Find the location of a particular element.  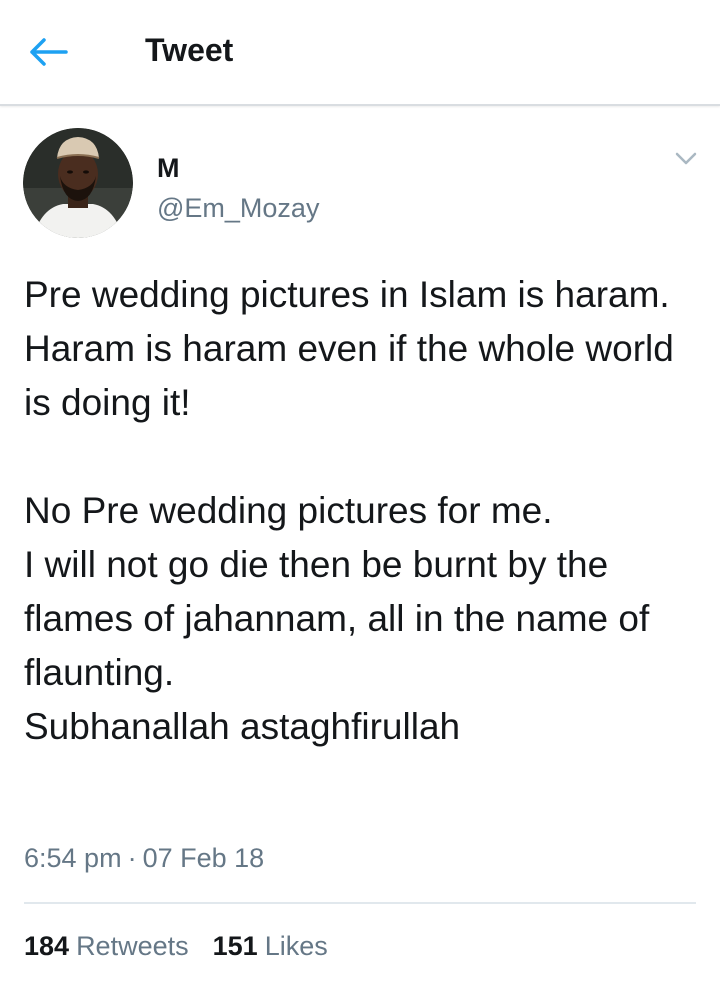

likes-count: 151 is located at coordinates (235, 946).